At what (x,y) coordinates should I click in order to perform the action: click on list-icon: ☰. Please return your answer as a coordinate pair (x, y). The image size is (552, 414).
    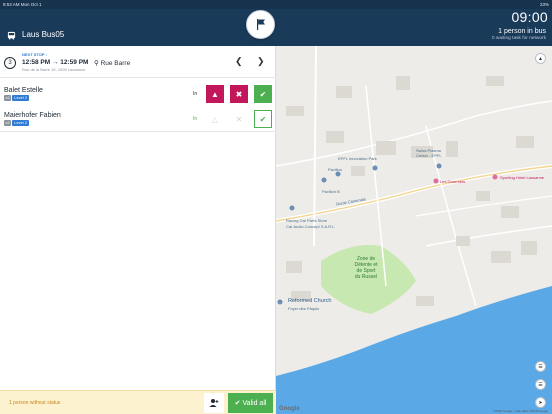
    Looking at the image, I should click on (540, 366).